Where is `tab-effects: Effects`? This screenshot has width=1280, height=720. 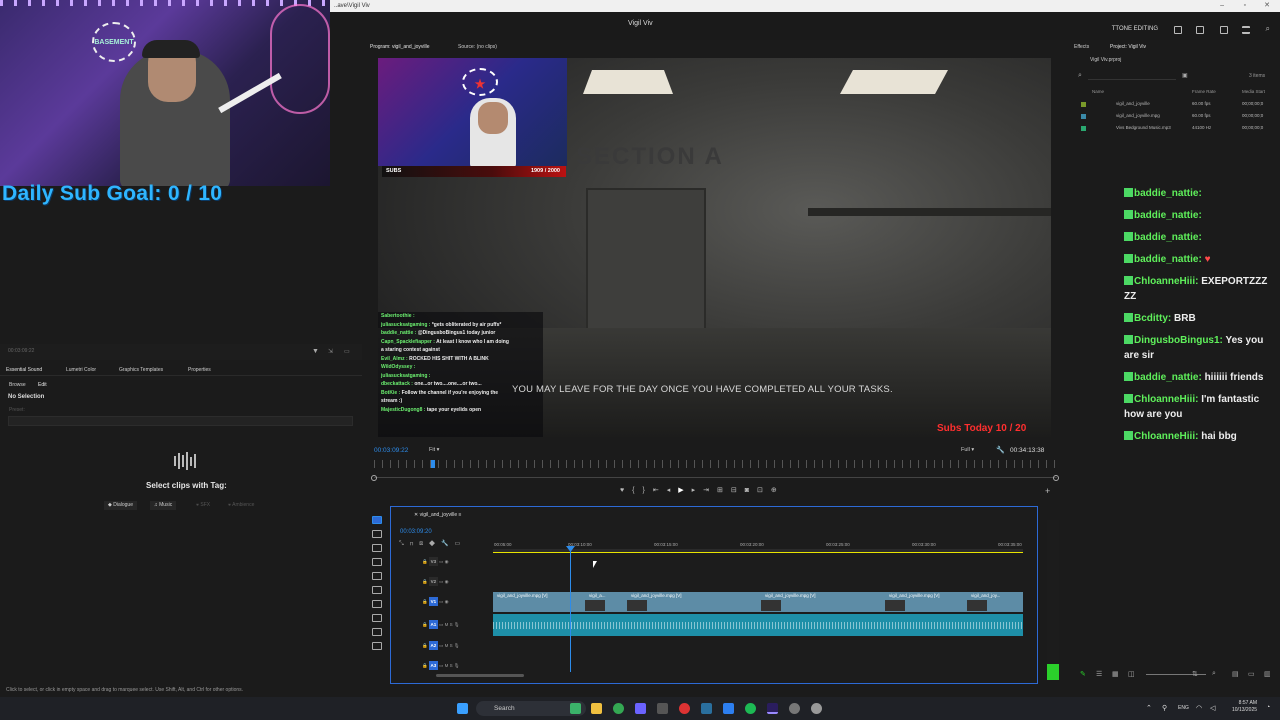
tab-effects: Effects is located at coordinates (1081, 47).